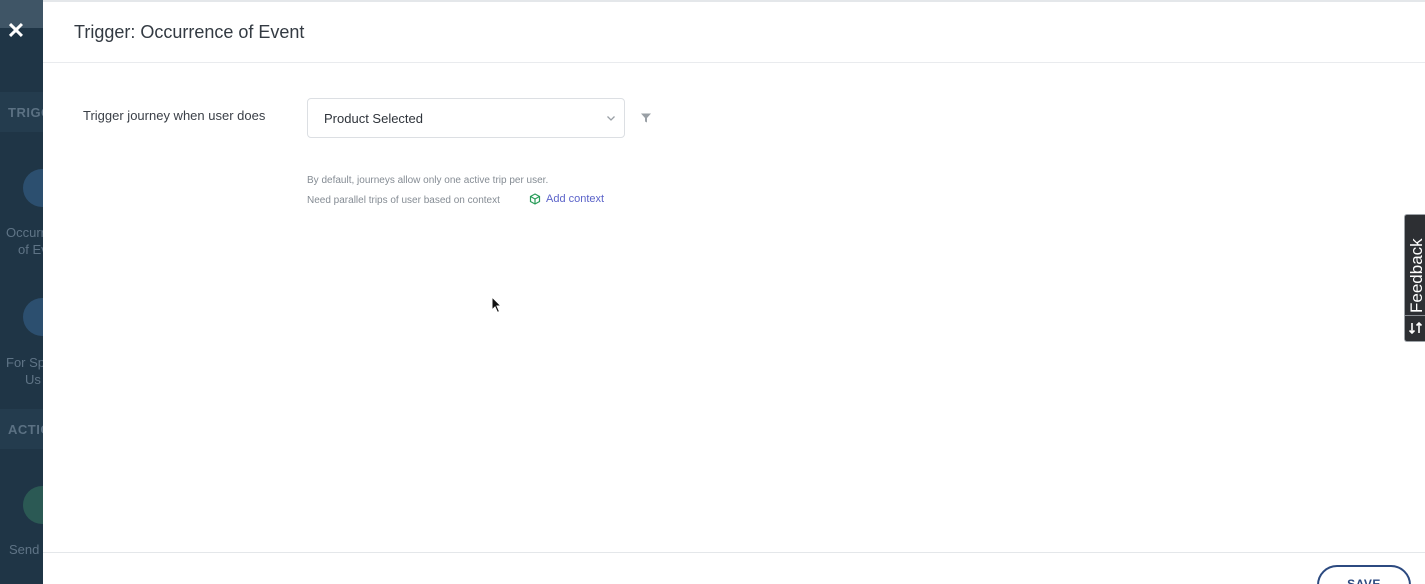  I want to click on background-section-actions-label: ACTIO, so click(25, 429).